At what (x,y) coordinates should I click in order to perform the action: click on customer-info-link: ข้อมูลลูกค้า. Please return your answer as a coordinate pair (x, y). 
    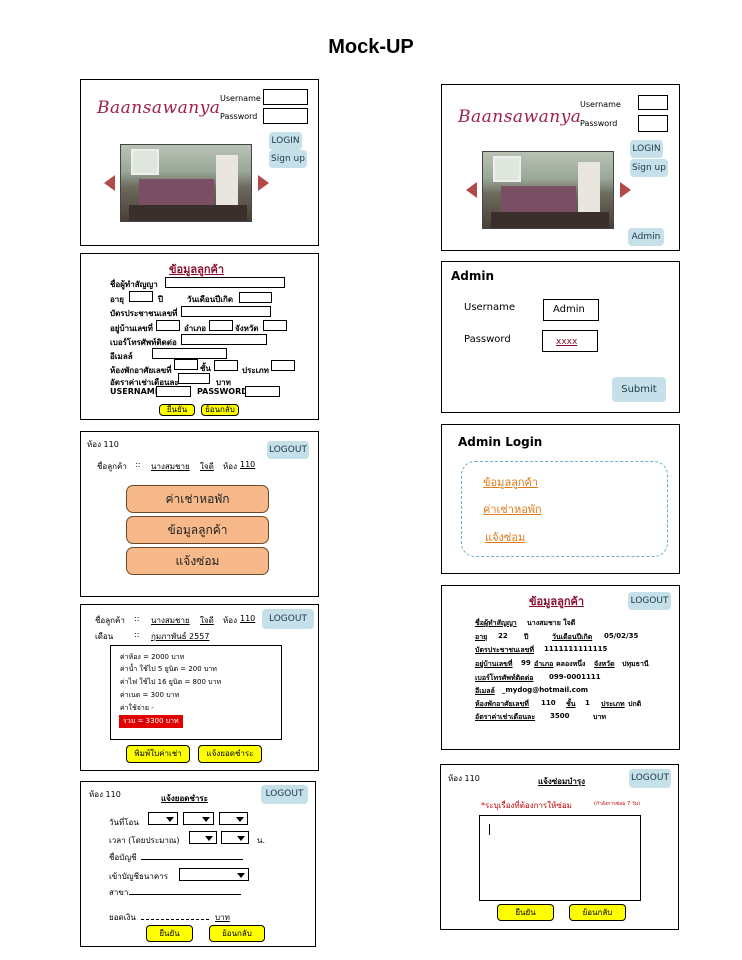
    Looking at the image, I should click on (510, 482).